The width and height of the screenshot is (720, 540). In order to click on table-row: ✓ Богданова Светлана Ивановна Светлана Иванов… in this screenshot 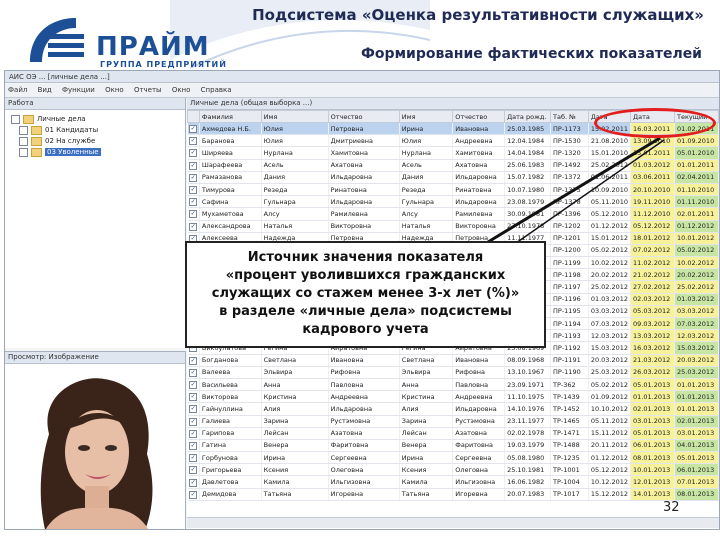, I will do `click(453, 360)`.